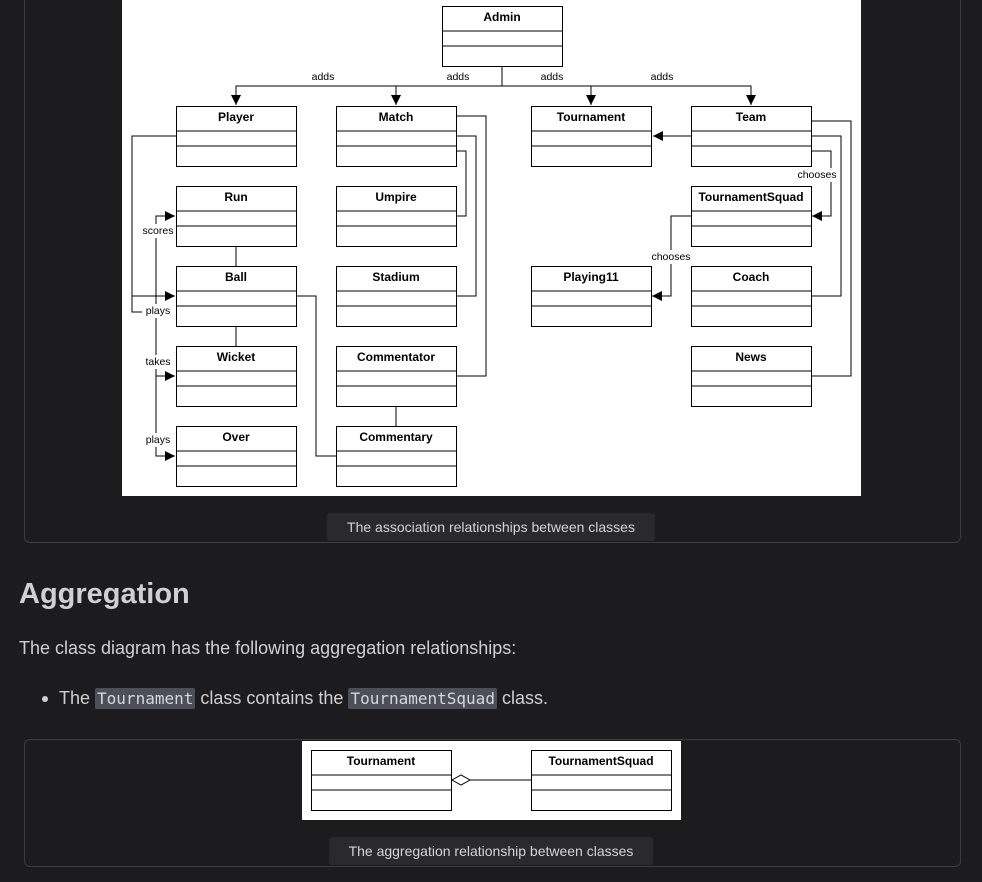 The height and width of the screenshot is (882, 982). Describe the element at coordinates (158, 231) in the screenshot. I see `scores-label: scores` at that location.